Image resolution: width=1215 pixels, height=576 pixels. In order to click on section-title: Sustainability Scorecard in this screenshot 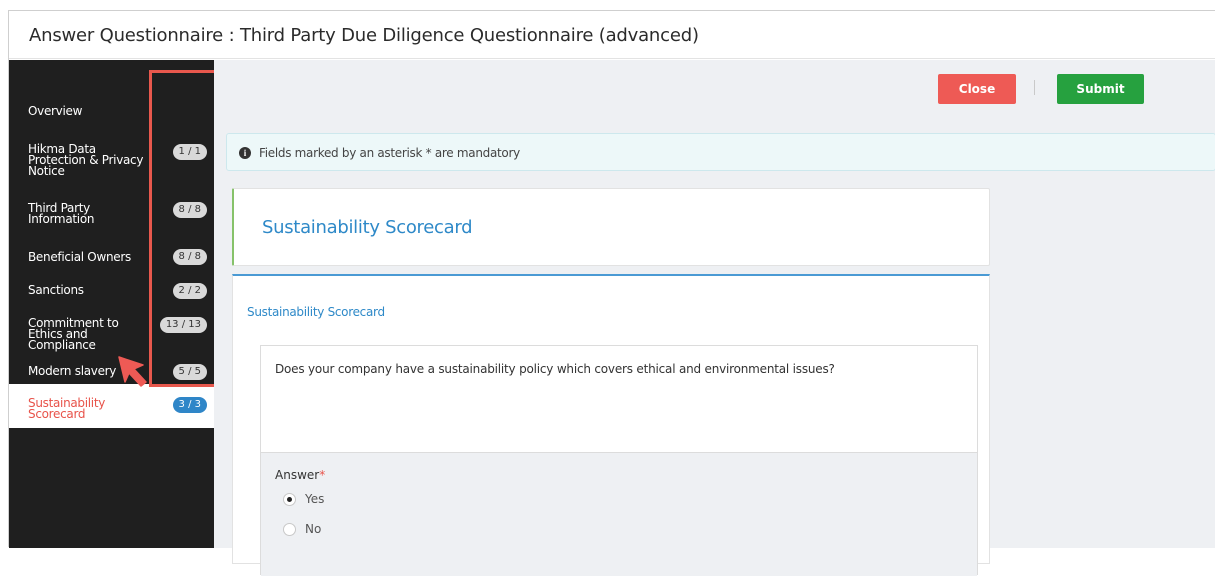, I will do `click(367, 227)`.